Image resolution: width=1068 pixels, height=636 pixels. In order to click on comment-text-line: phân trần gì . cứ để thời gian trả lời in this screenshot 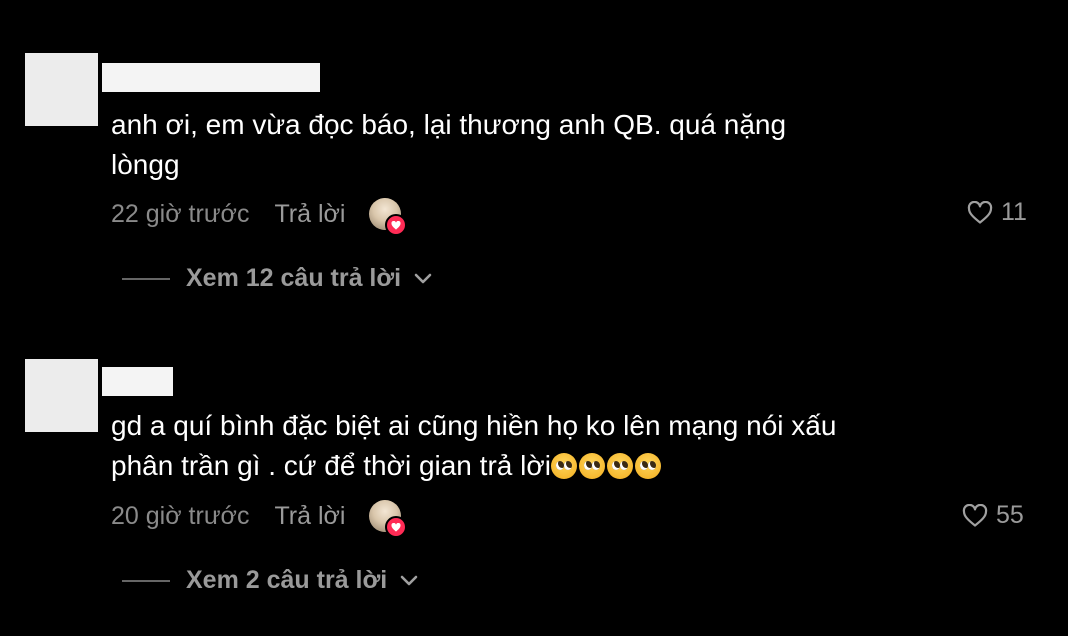, I will do `click(473, 466)`.